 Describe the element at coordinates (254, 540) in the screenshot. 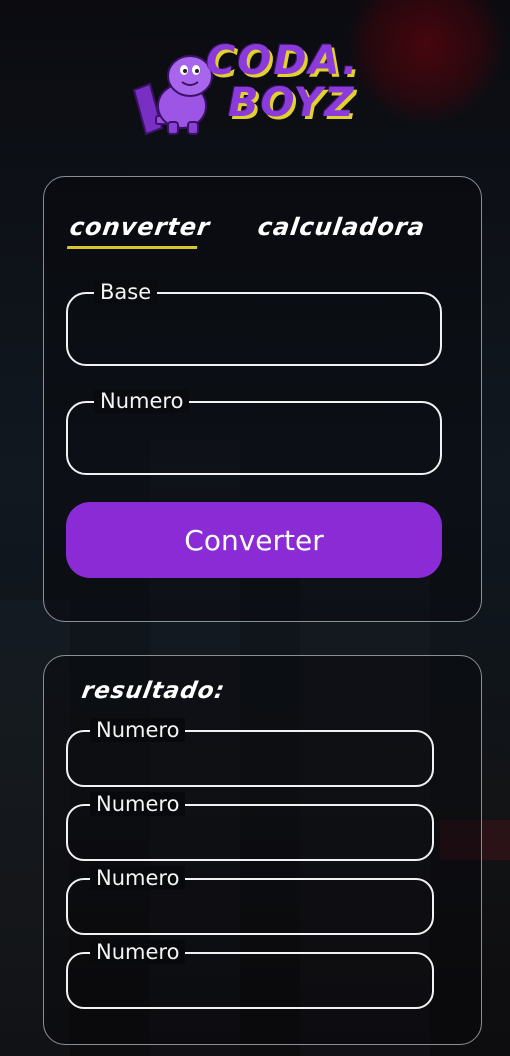

I see `converter-button: Converter` at that location.